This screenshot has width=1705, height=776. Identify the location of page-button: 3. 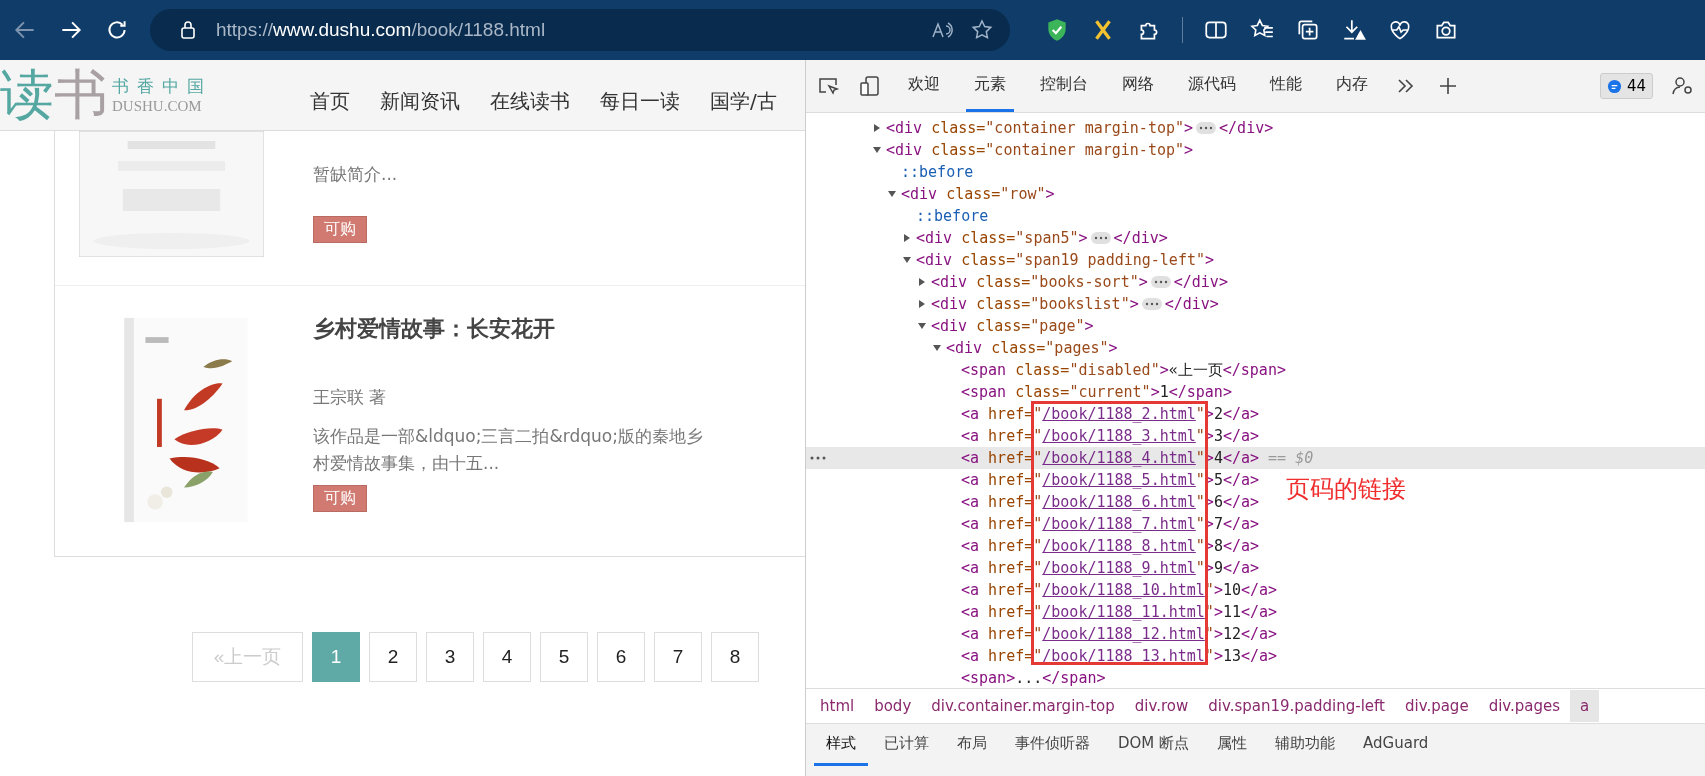
(450, 657).